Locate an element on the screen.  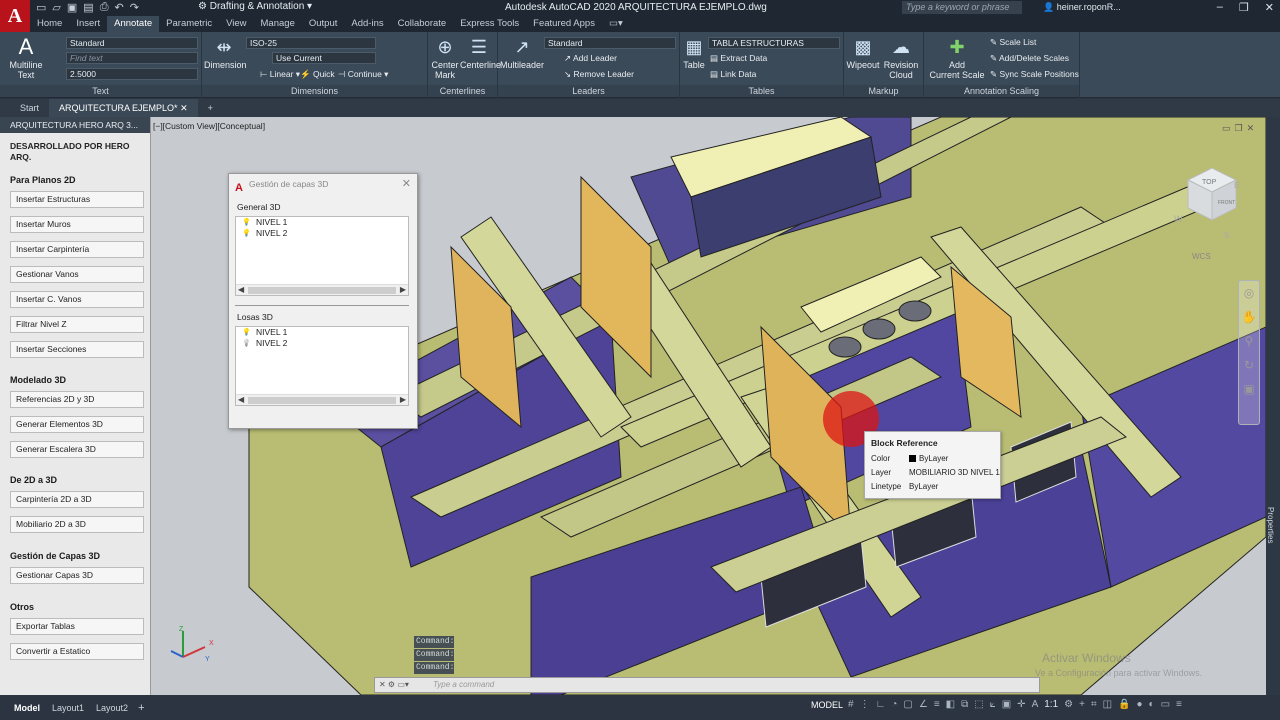
wcs-label: WCS is located at coordinates (1201, 256).